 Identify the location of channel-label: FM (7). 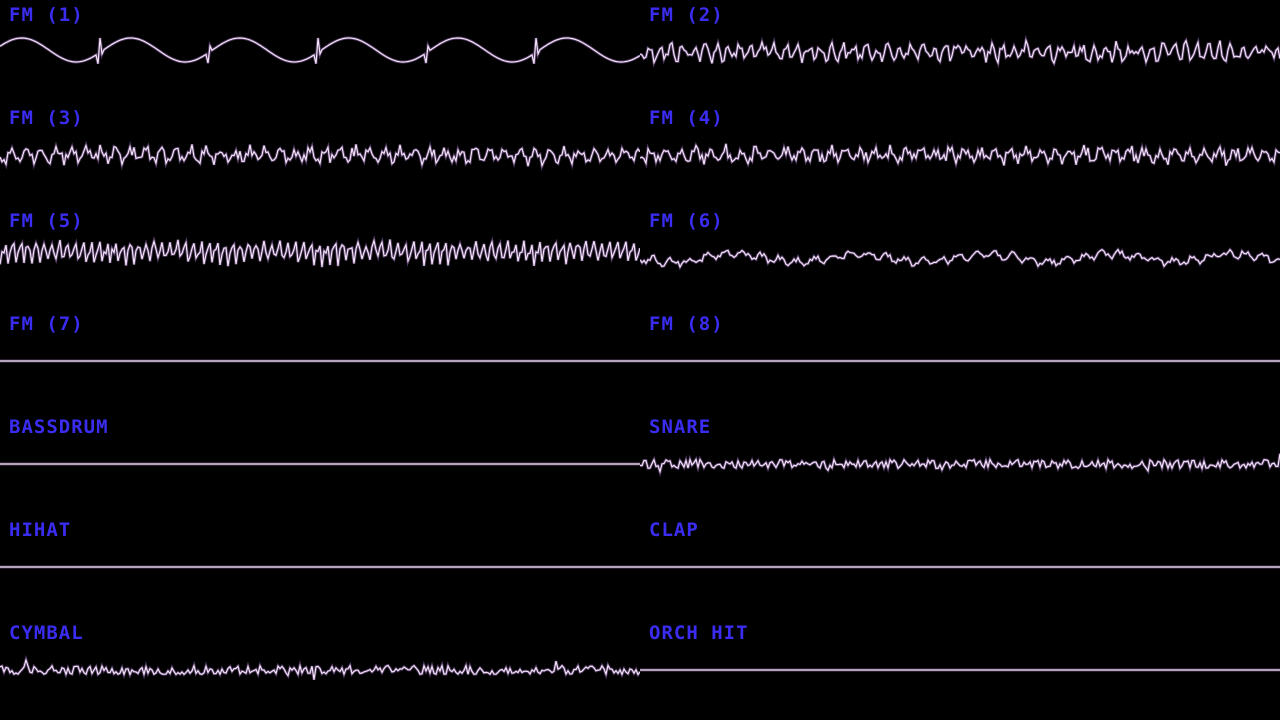
(46, 324).